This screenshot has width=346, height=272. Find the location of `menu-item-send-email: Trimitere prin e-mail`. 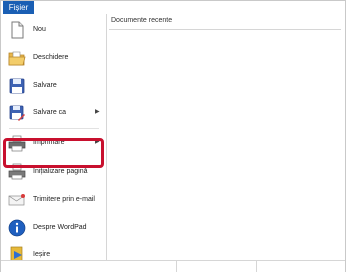

menu-item-send-email: Trimitere prin e-mail is located at coordinates (53, 200).